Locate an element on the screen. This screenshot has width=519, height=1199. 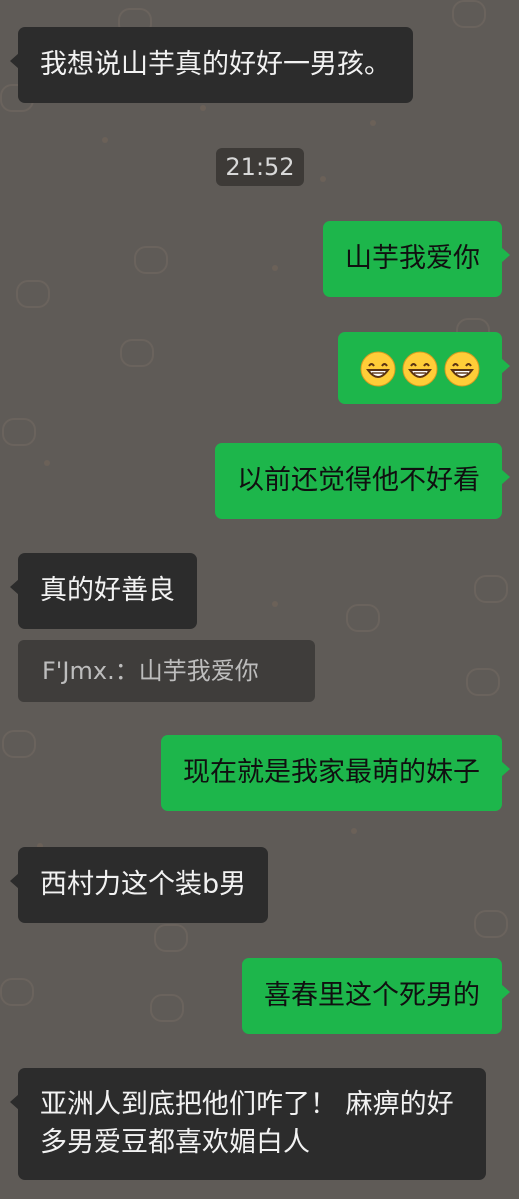
outgoing-emoji-bubble is located at coordinates (424, 368).